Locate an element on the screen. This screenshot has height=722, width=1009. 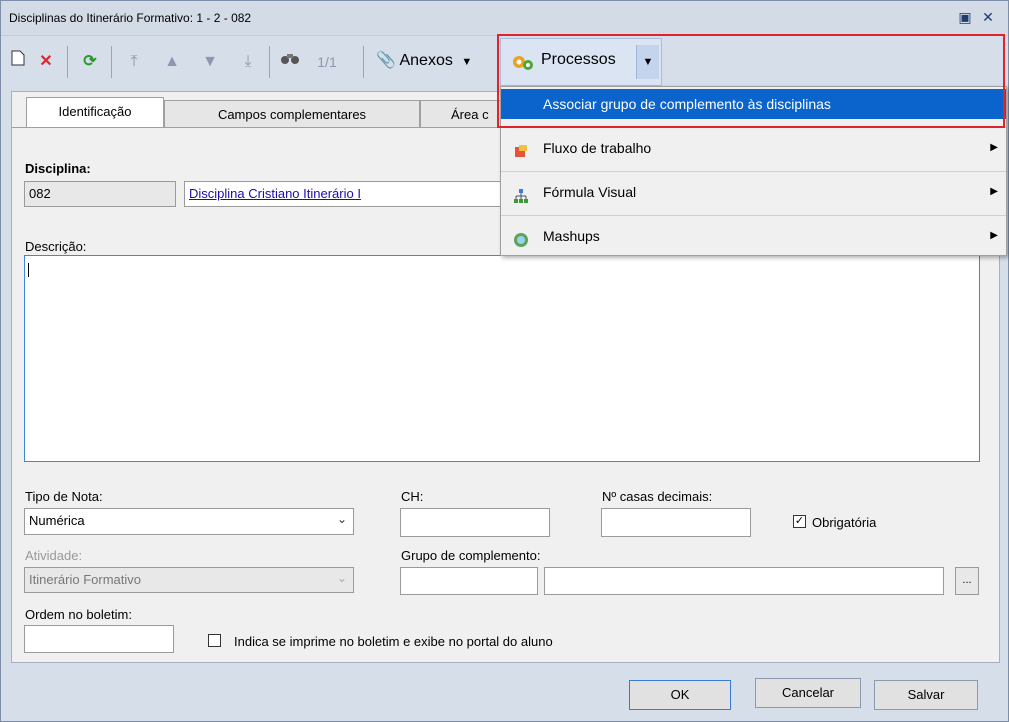
anexos-label: Anexos is located at coordinates (426, 60).